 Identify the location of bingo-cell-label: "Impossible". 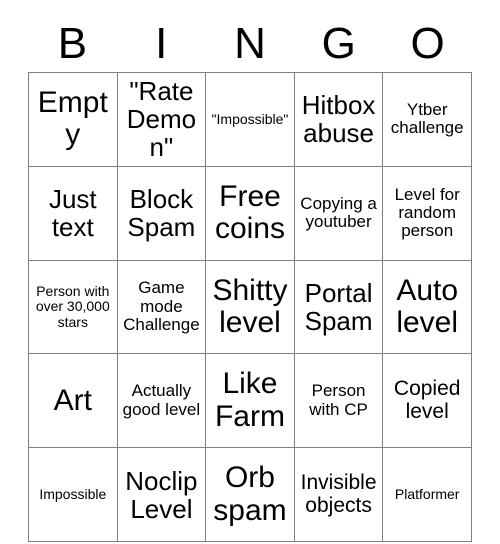
(250, 118).